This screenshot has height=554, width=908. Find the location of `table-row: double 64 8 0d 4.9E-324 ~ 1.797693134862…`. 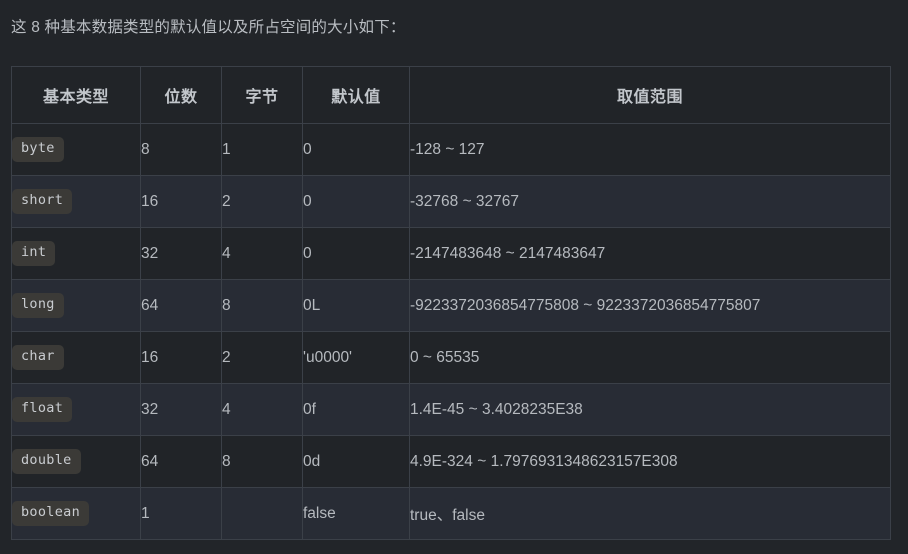

table-row: double 64 8 0d 4.9E-324 ~ 1.797693134862… is located at coordinates (451, 461).